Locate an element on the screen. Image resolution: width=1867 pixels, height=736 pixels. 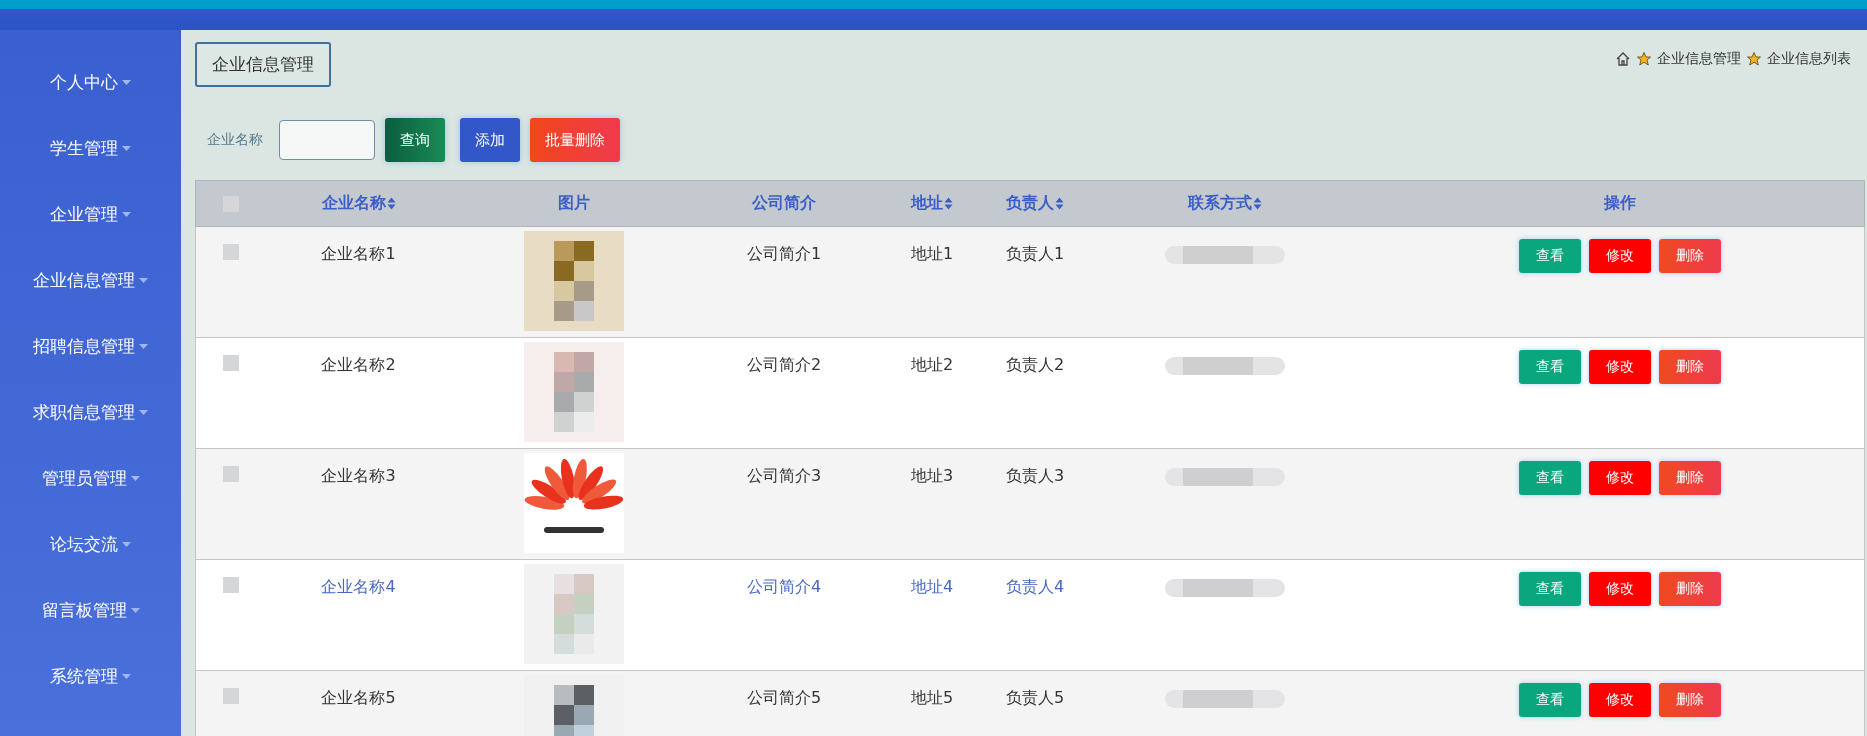
address-cell: 地址5 is located at coordinates (932, 698).